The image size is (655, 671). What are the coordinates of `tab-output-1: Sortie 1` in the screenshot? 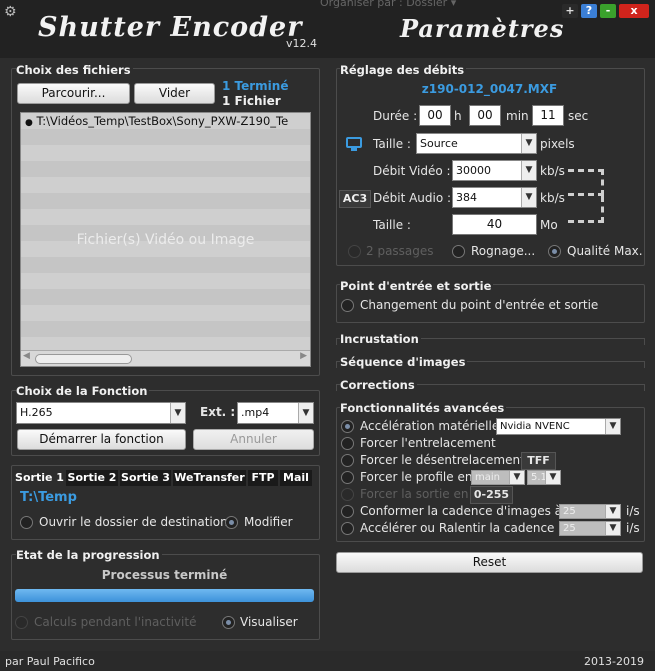 It's located at (39, 478).